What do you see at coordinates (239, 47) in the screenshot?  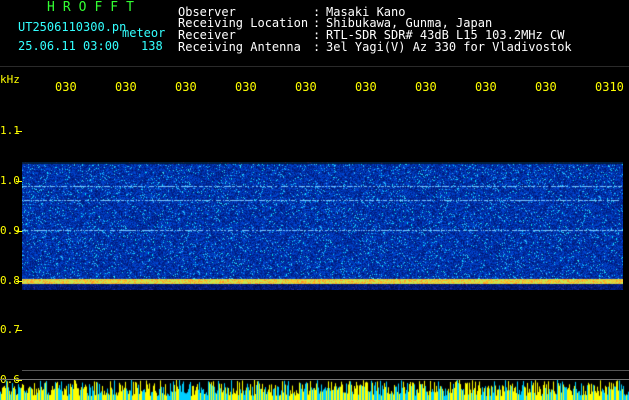 I see `antenna-label: Receiving Antenna` at bounding box center [239, 47].